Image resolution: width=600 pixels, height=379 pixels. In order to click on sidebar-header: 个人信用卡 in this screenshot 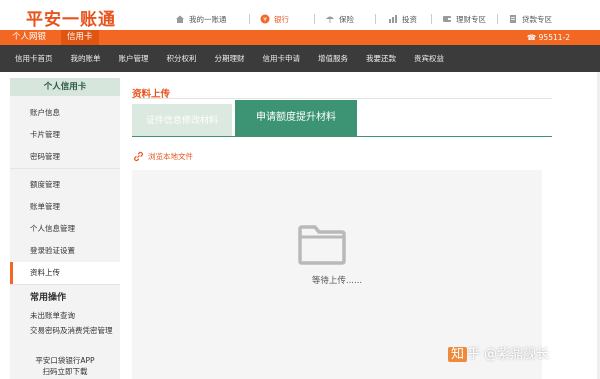, I will do `click(65, 87)`.